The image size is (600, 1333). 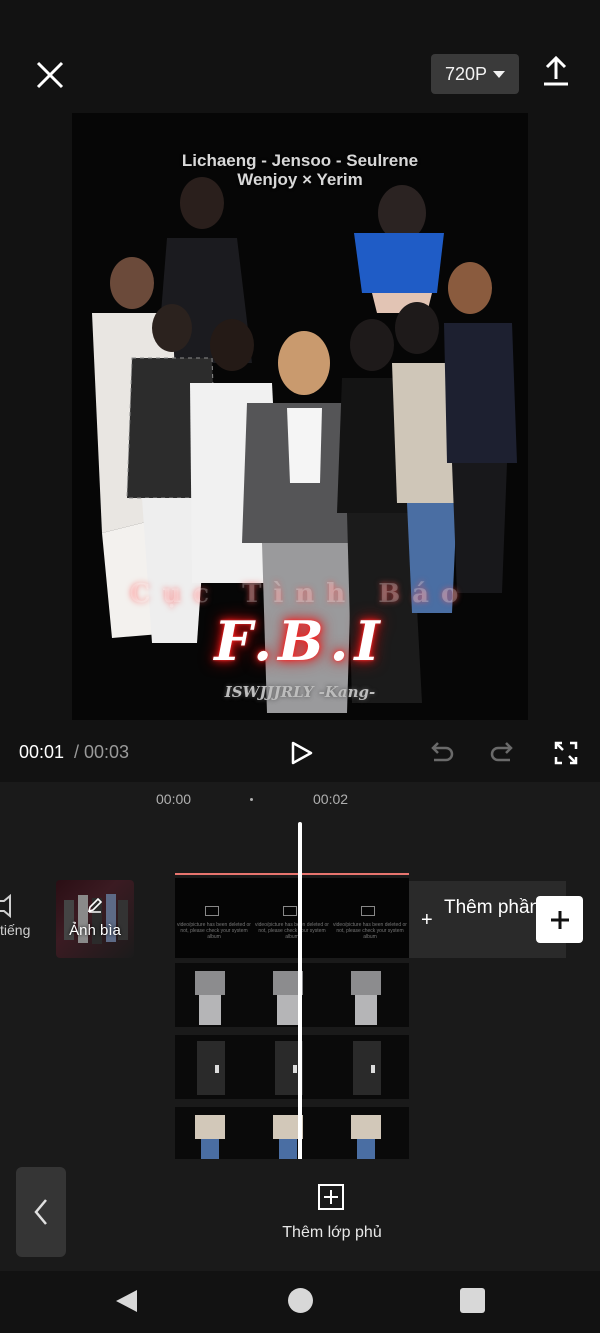 What do you see at coordinates (427, 920) in the screenshot?
I see `plus-icon: +` at bounding box center [427, 920].